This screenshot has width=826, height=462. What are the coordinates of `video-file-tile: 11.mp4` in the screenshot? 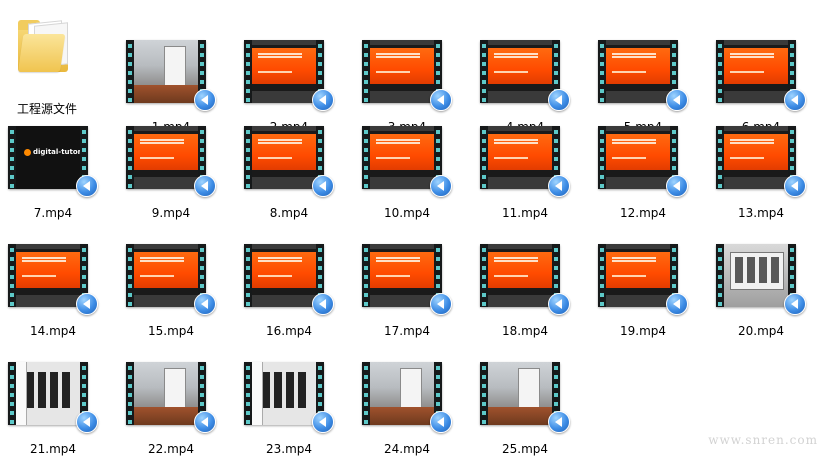 It's located at (525, 176).